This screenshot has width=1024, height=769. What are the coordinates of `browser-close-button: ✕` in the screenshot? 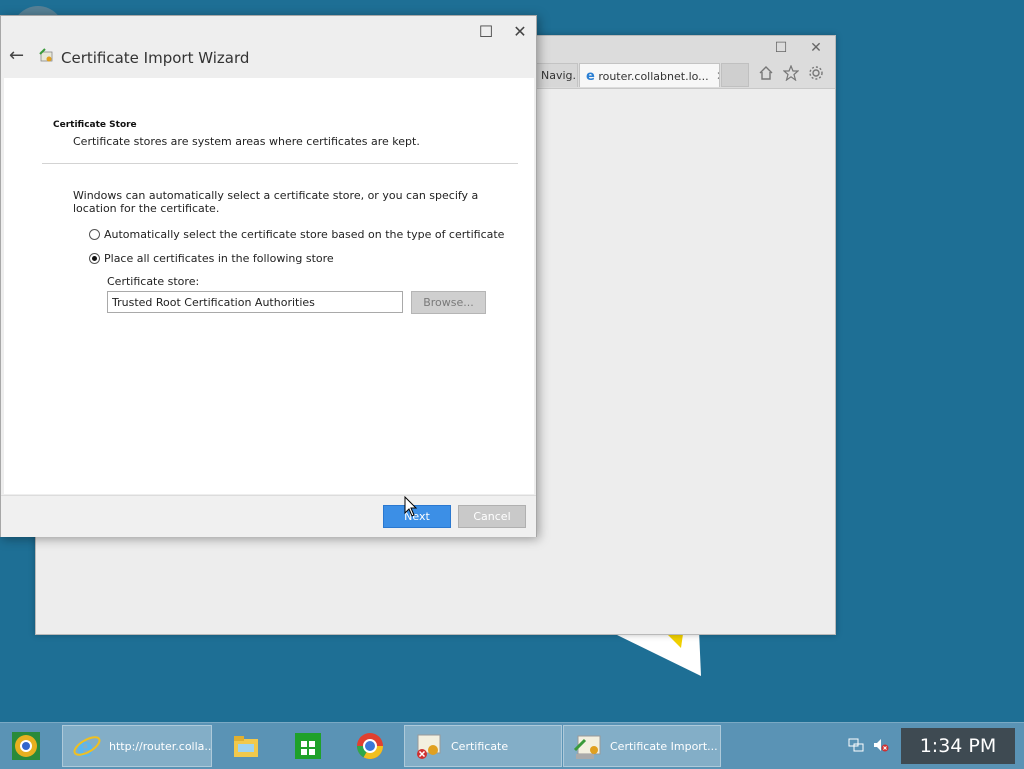 It's located at (816, 48).